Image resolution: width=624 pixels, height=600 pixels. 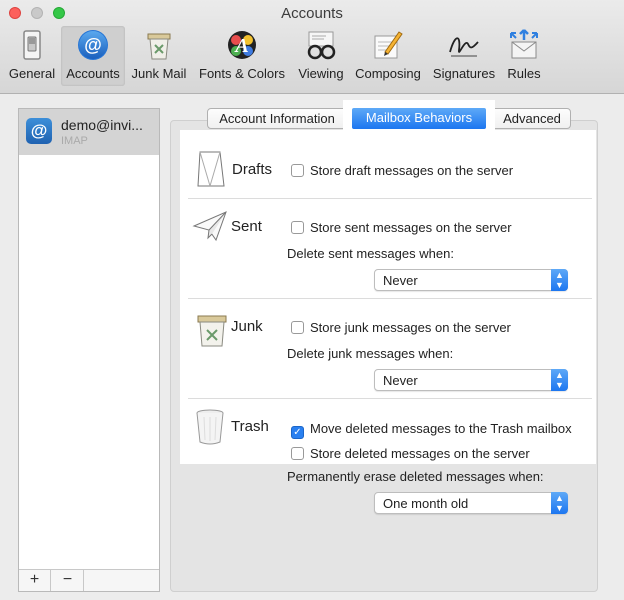 I want to click on paper-plane-icon, so click(x=209, y=226).